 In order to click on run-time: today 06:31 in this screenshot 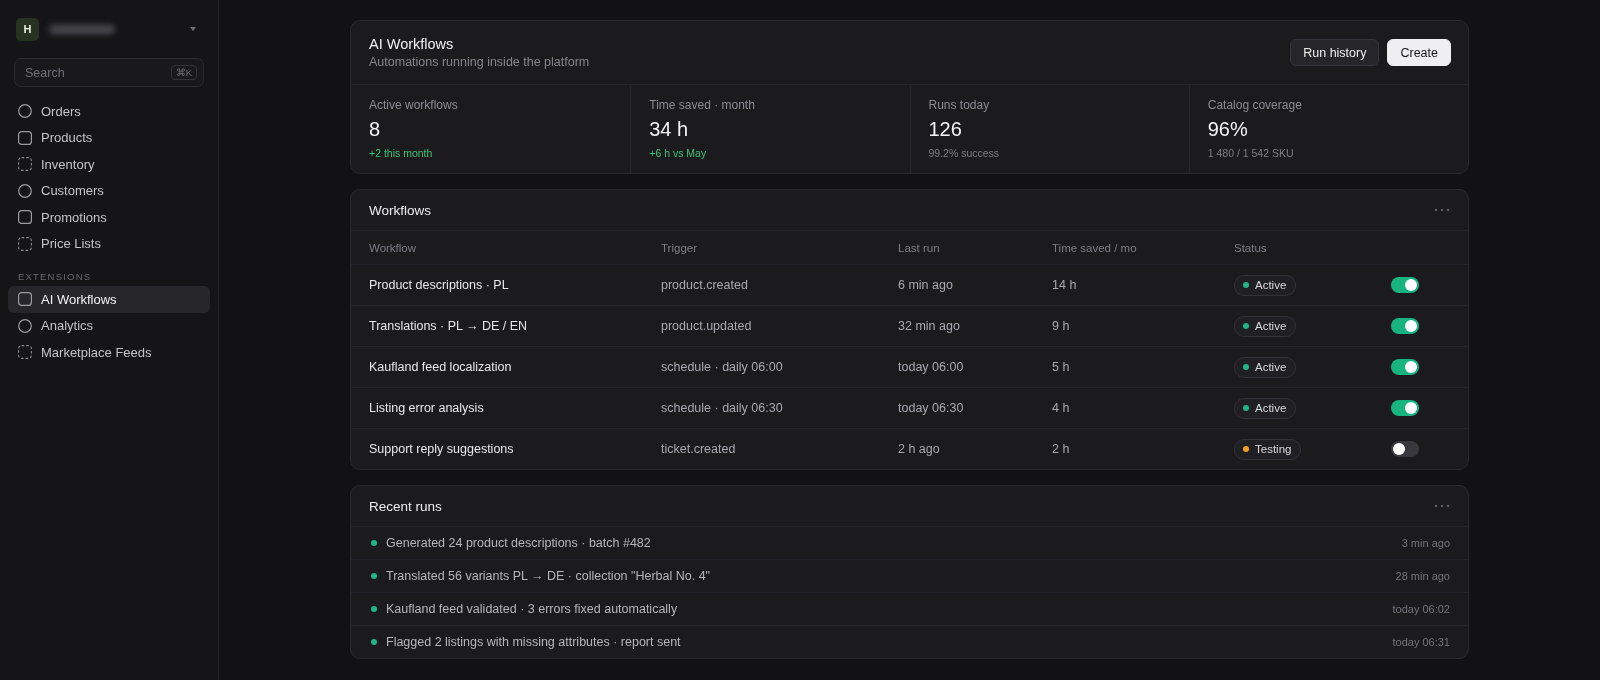, I will do `click(1421, 642)`.